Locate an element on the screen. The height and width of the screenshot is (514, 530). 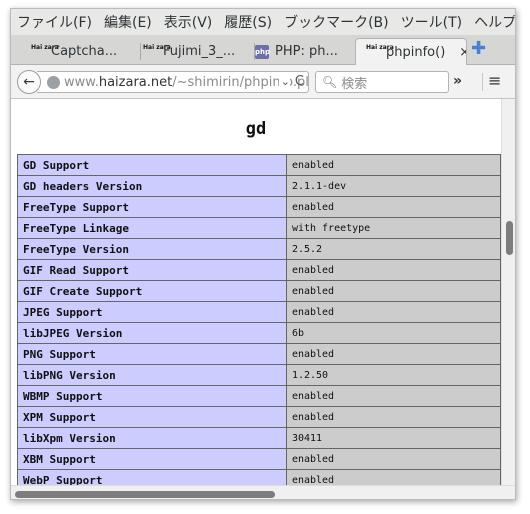
arrow-left-icon: ← is located at coordinates (29, 82).